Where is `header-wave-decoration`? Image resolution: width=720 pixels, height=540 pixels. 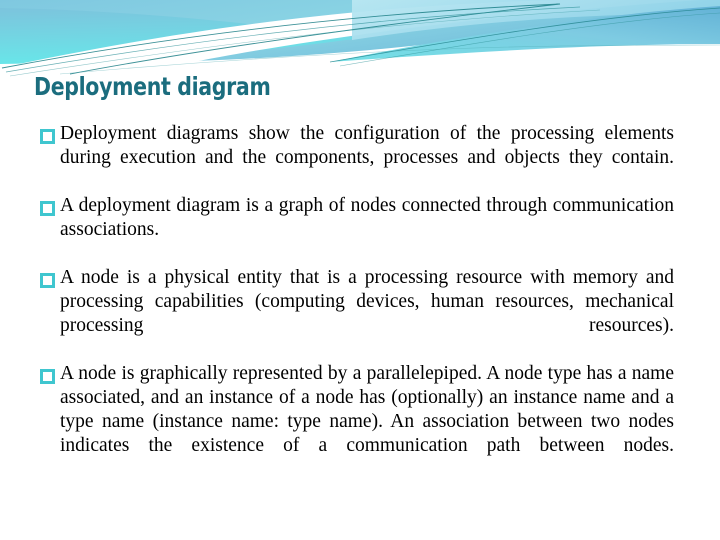 header-wave-decoration is located at coordinates (360, 39).